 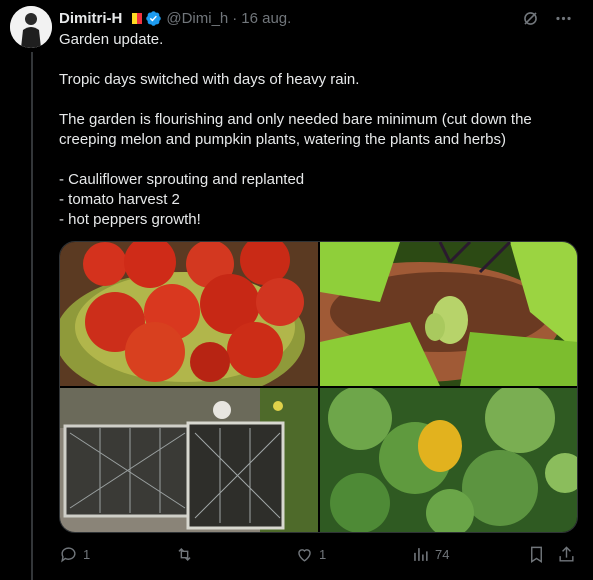 I want to click on share-button, so click(x=566, y=554).